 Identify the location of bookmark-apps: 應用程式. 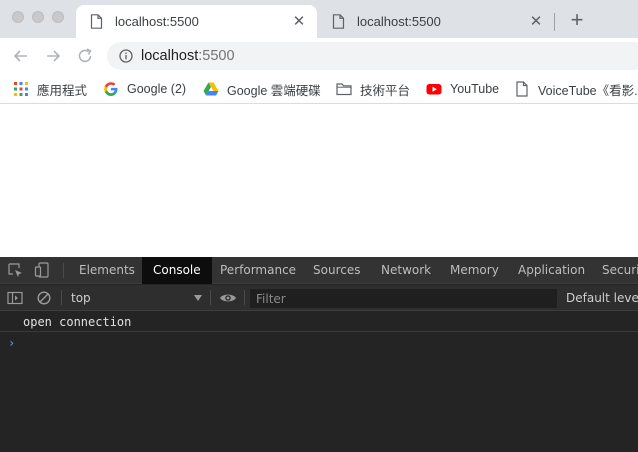
(50, 89).